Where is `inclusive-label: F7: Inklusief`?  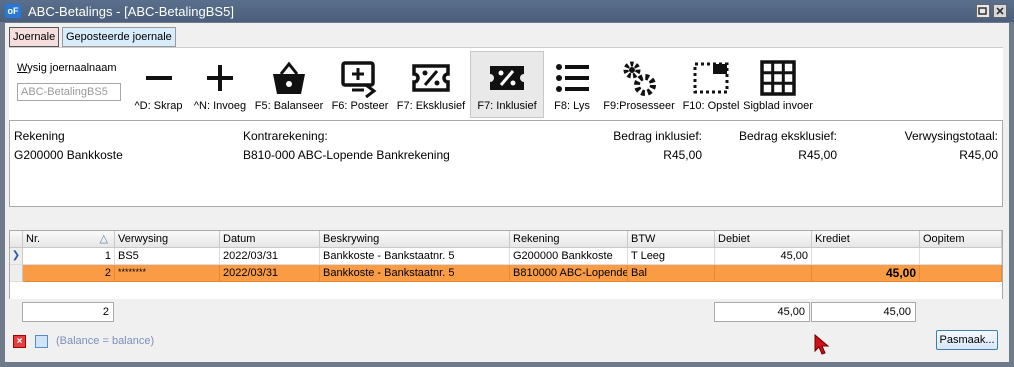
inclusive-label: F7: Inklusief is located at coordinates (507, 106).